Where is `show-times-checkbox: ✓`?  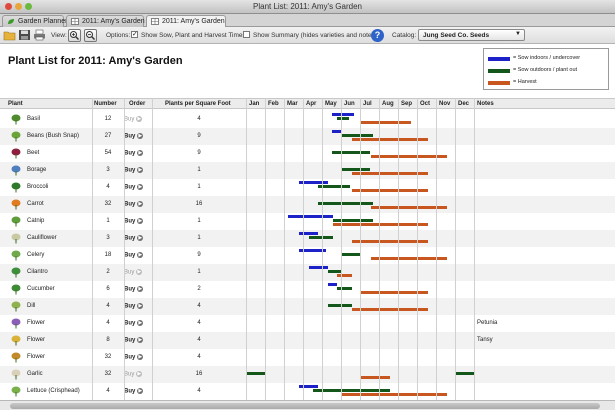
show-times-checkbox: ✓ is located at coordinates (134, 34).